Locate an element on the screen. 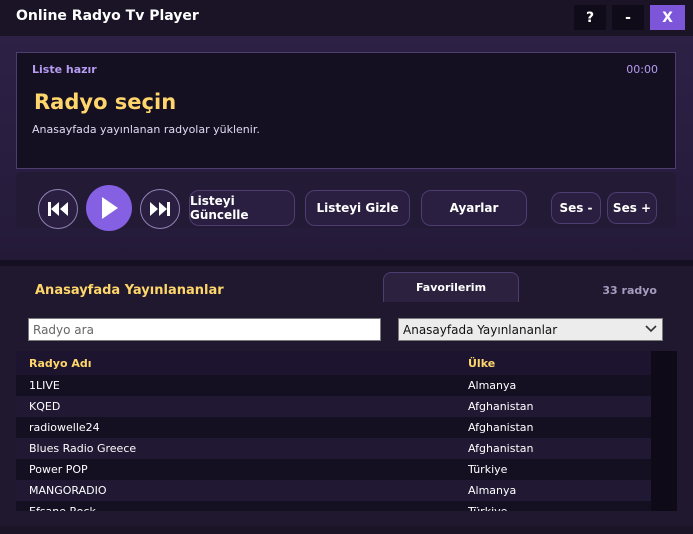 This screenshot has width=693, height=534. table-header: Radyo Adı Ülke is located at coordinates (333, 363).